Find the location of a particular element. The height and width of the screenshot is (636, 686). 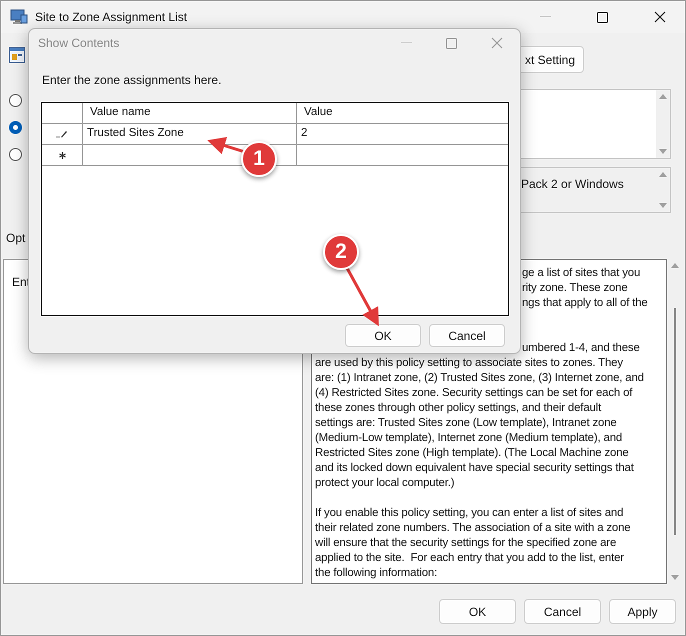

window-title: Site to Zone Assignment List is located at coordinates (111, 17).